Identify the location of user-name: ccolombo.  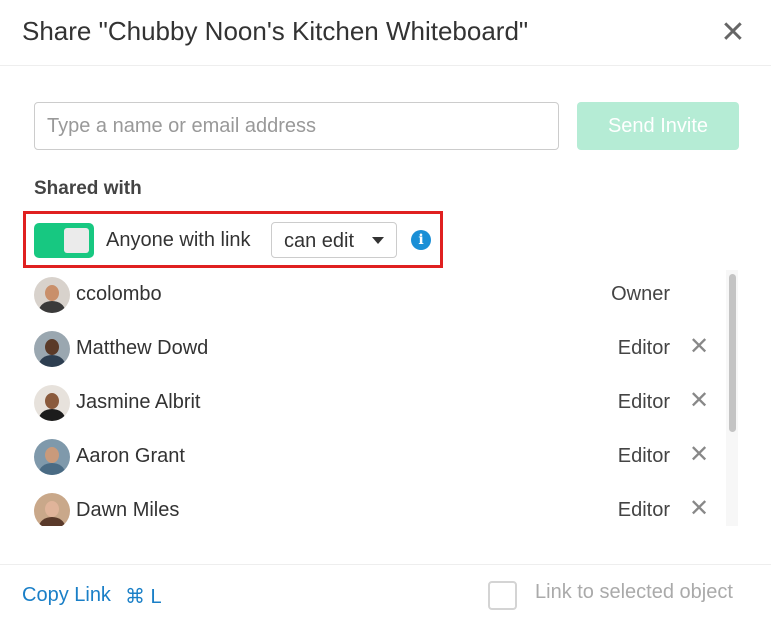
(119, 294).